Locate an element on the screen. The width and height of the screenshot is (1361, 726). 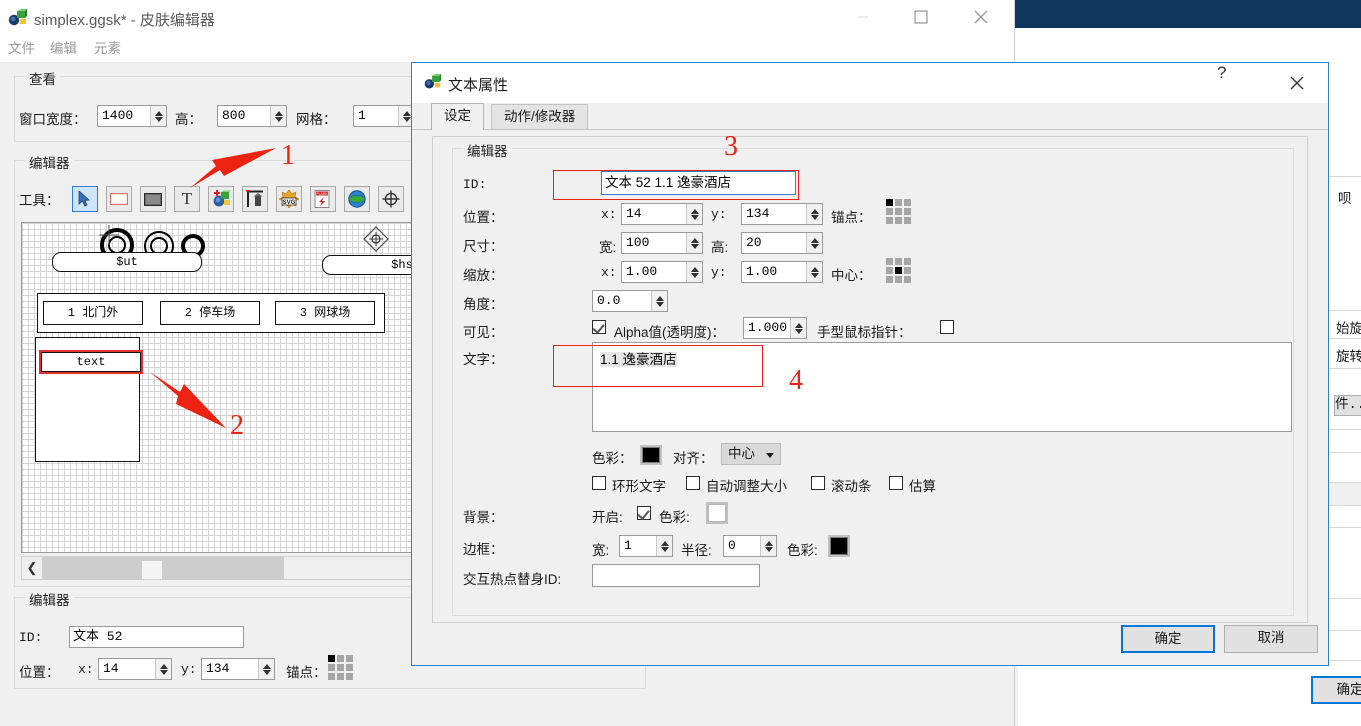
dialog-width-stepper is located at coordinates (694, 243).